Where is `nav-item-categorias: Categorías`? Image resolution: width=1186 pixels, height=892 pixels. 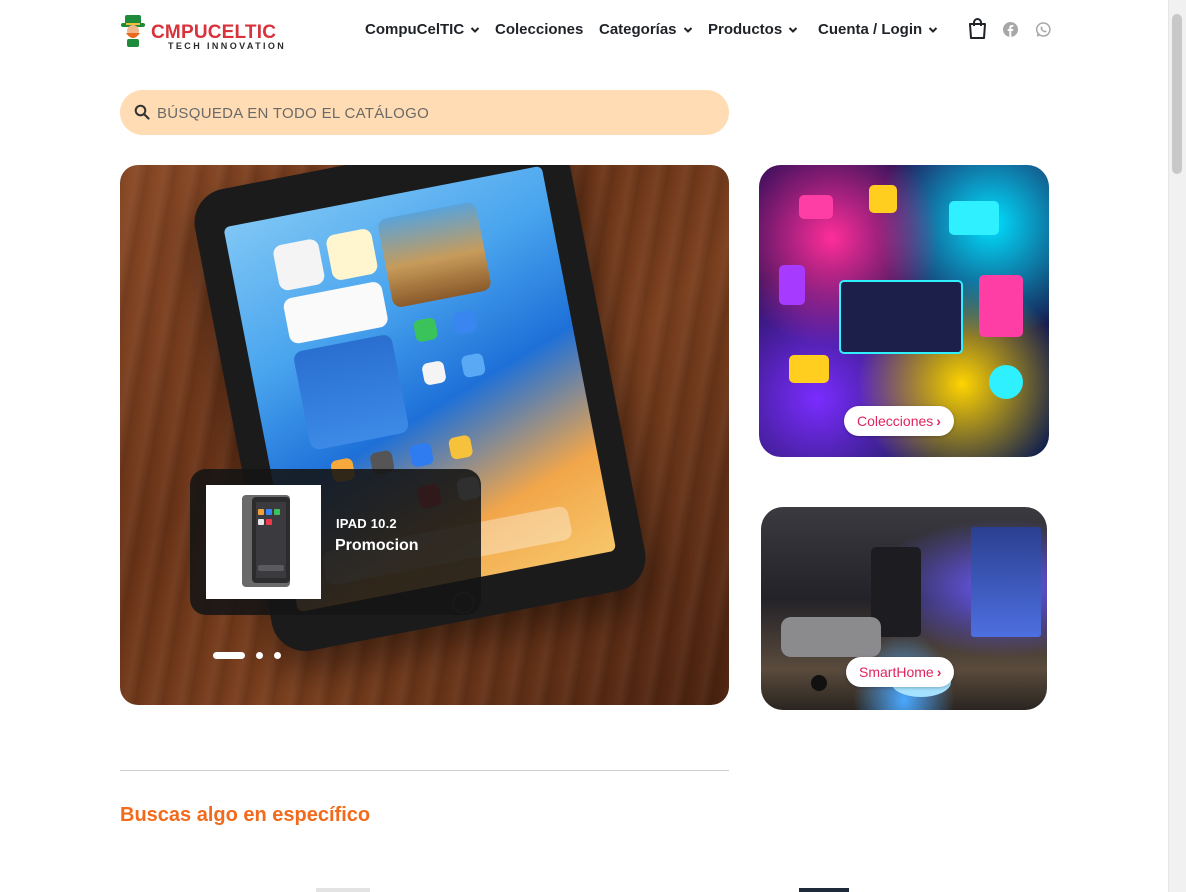
nav-item-categorias: Categorías is located at coordinates (646, 30).